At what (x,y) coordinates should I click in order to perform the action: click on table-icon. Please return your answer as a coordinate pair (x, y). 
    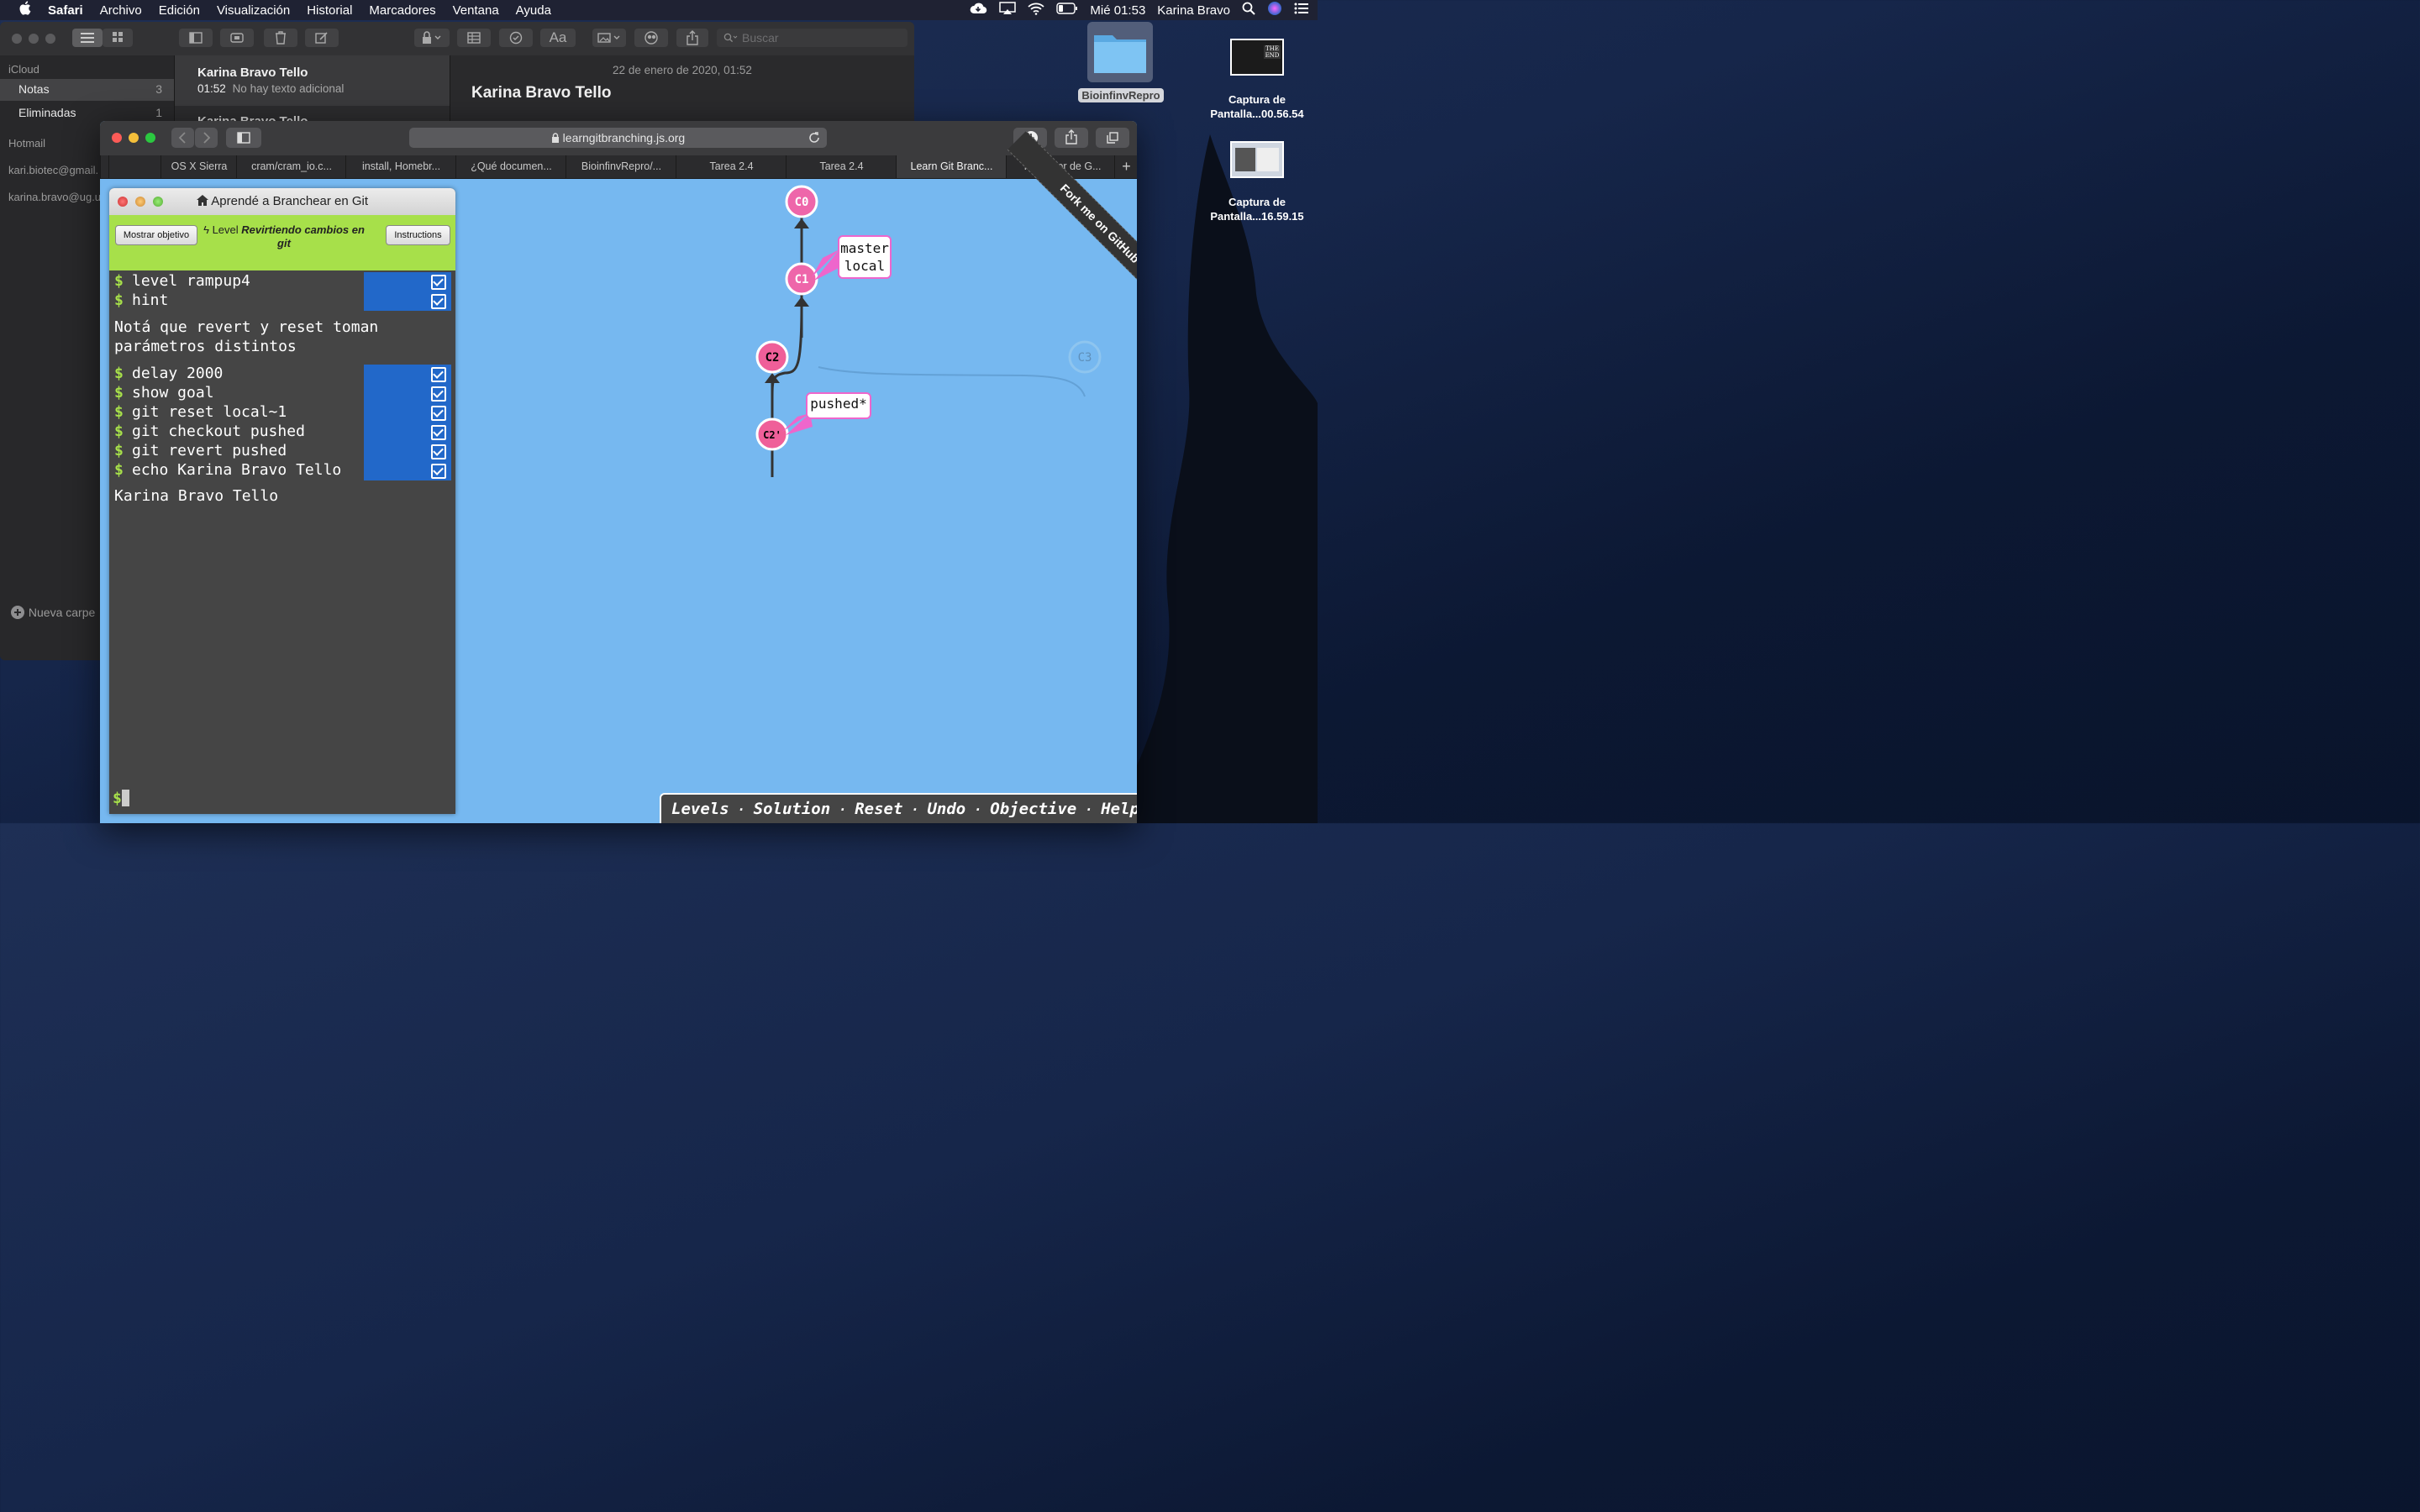
    Looking at the image, I should click on (474, 38).